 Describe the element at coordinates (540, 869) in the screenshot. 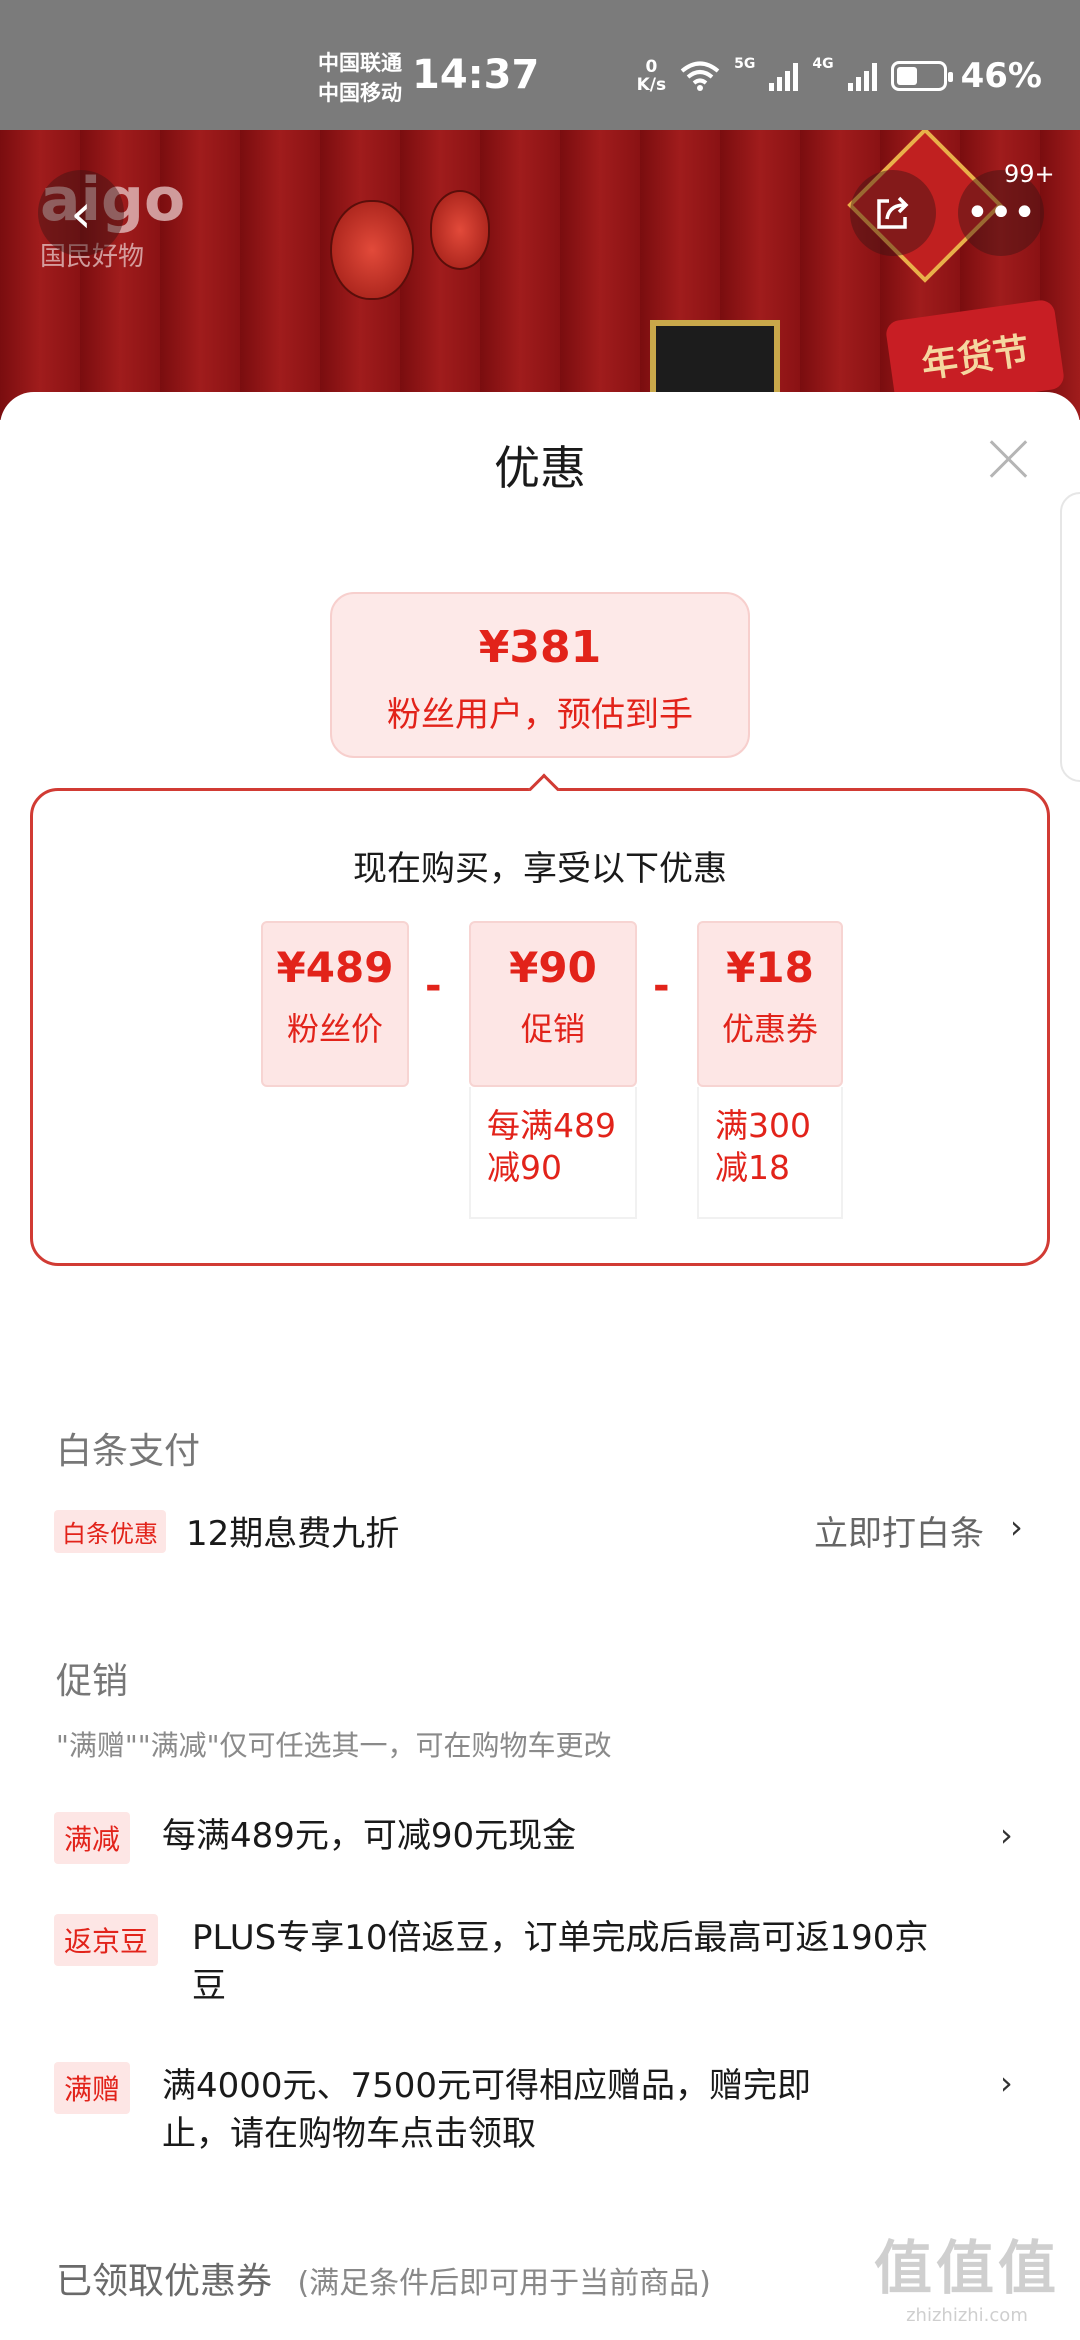

I see `breakdown-heading: 现在购买，享受以下优惠` at that location.